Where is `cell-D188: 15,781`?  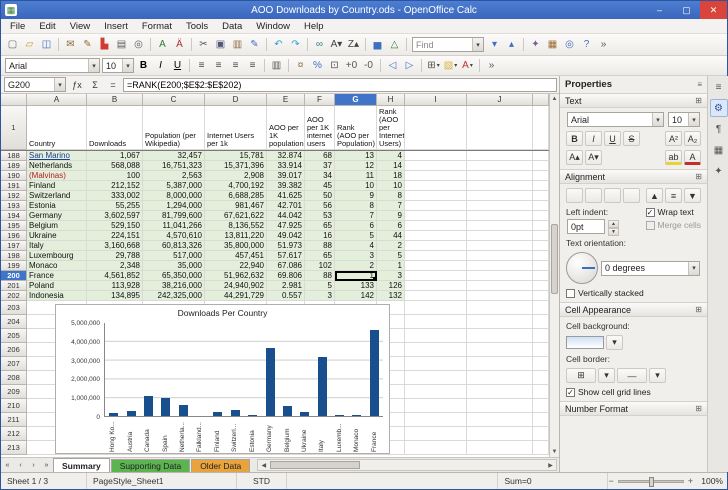 cell-D188: 15,781 is located at coordinates (236, 156).